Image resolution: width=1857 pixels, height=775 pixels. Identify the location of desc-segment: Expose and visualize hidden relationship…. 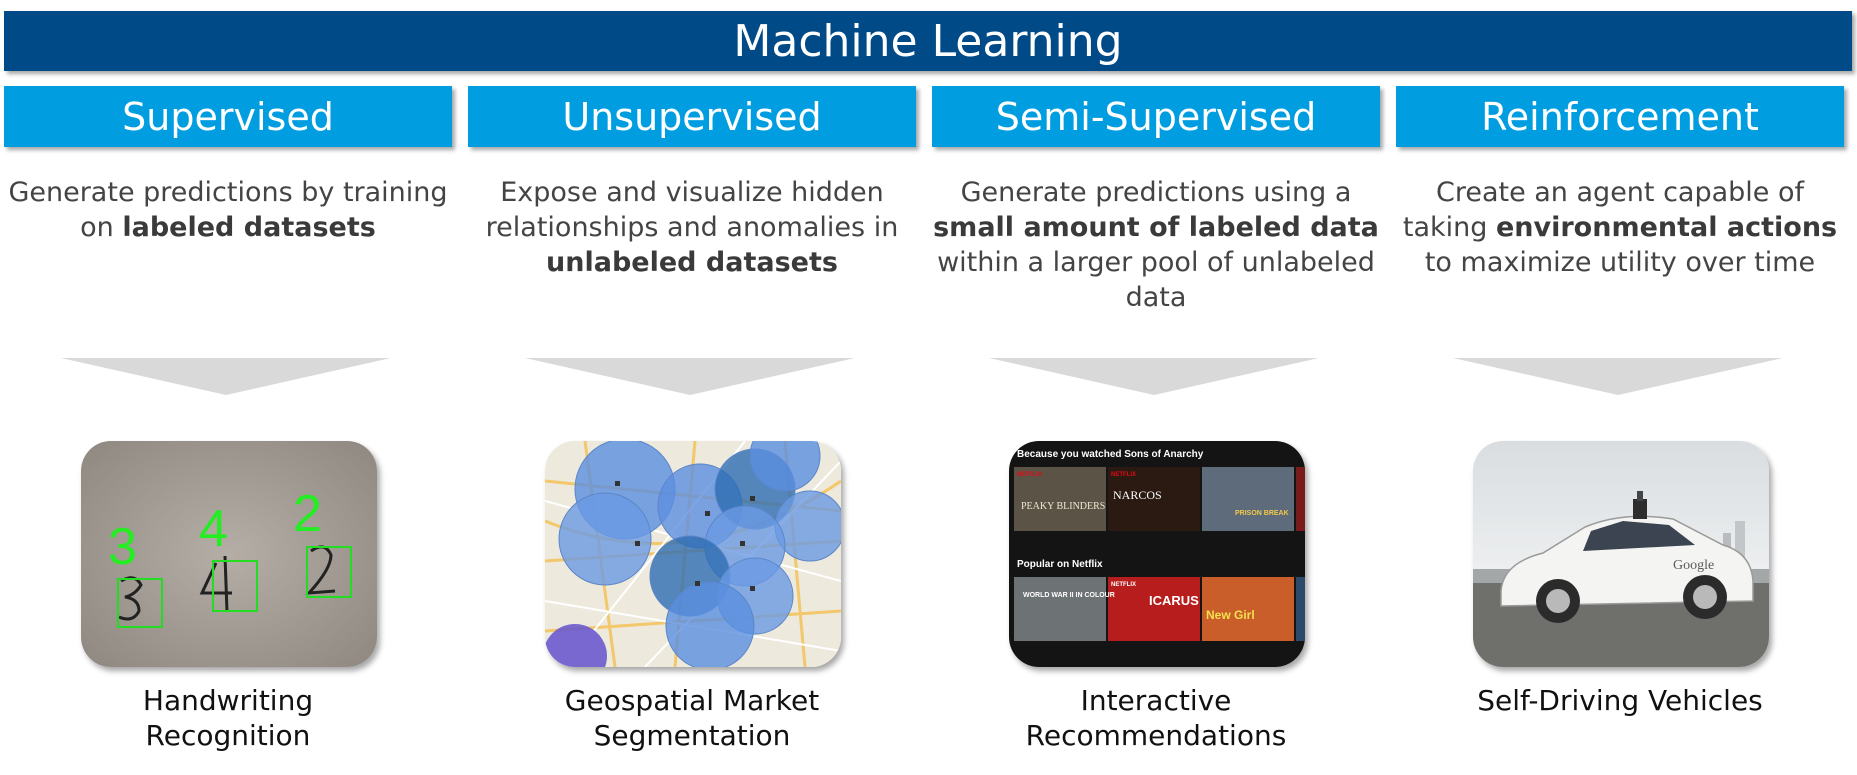
(692, 210).